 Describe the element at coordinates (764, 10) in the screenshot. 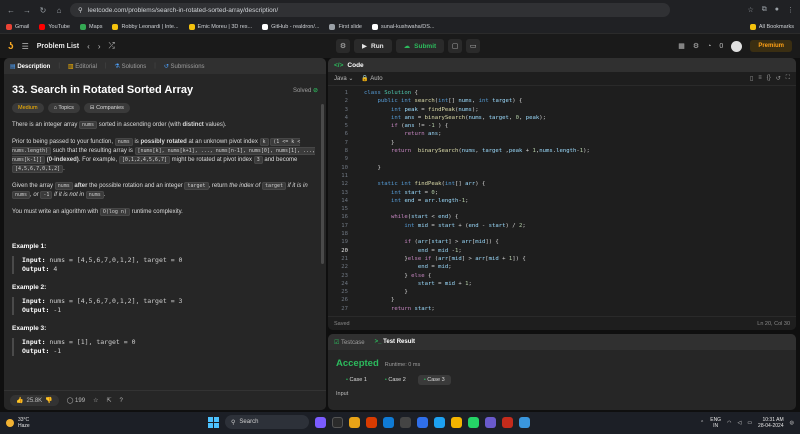

I see `extensions-icon: ⧉` at that location.